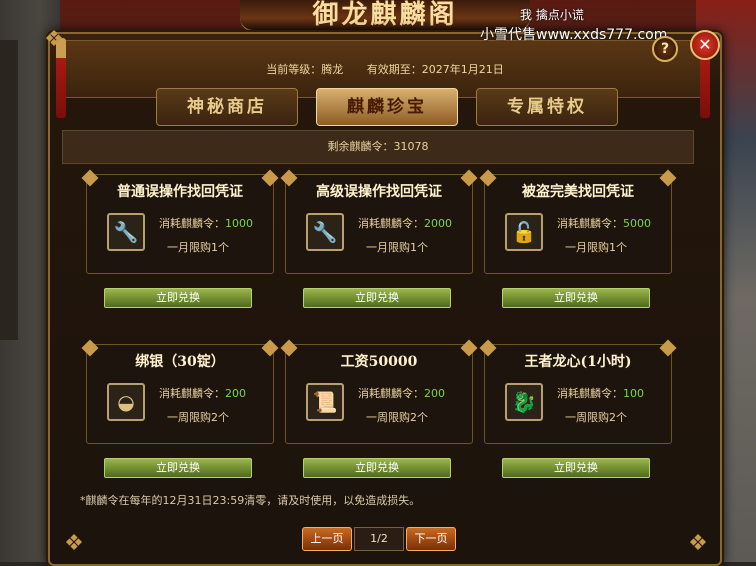 The width and height of the screenshot is (756, 566). I want to click on dragon-icon: 🐉, so click(524, 402).